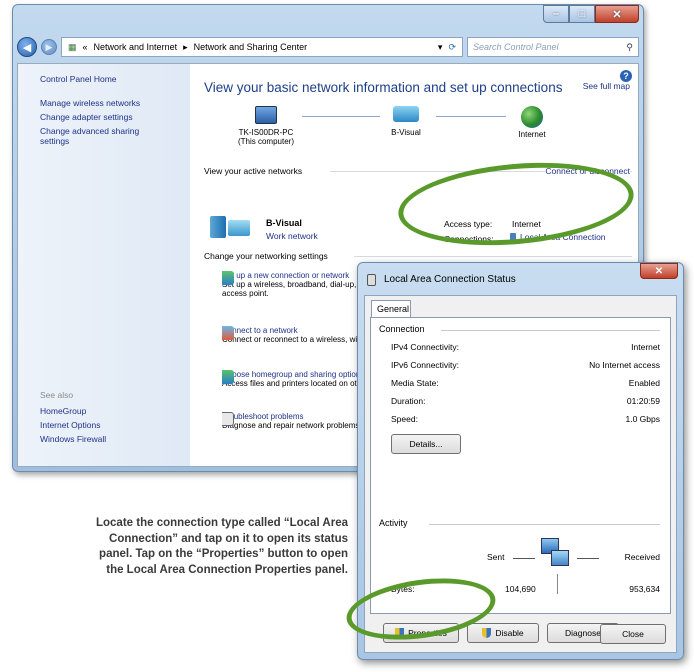  I want to click on homegroup-title: Choose homegroup and sharing options, so click(297, 374).